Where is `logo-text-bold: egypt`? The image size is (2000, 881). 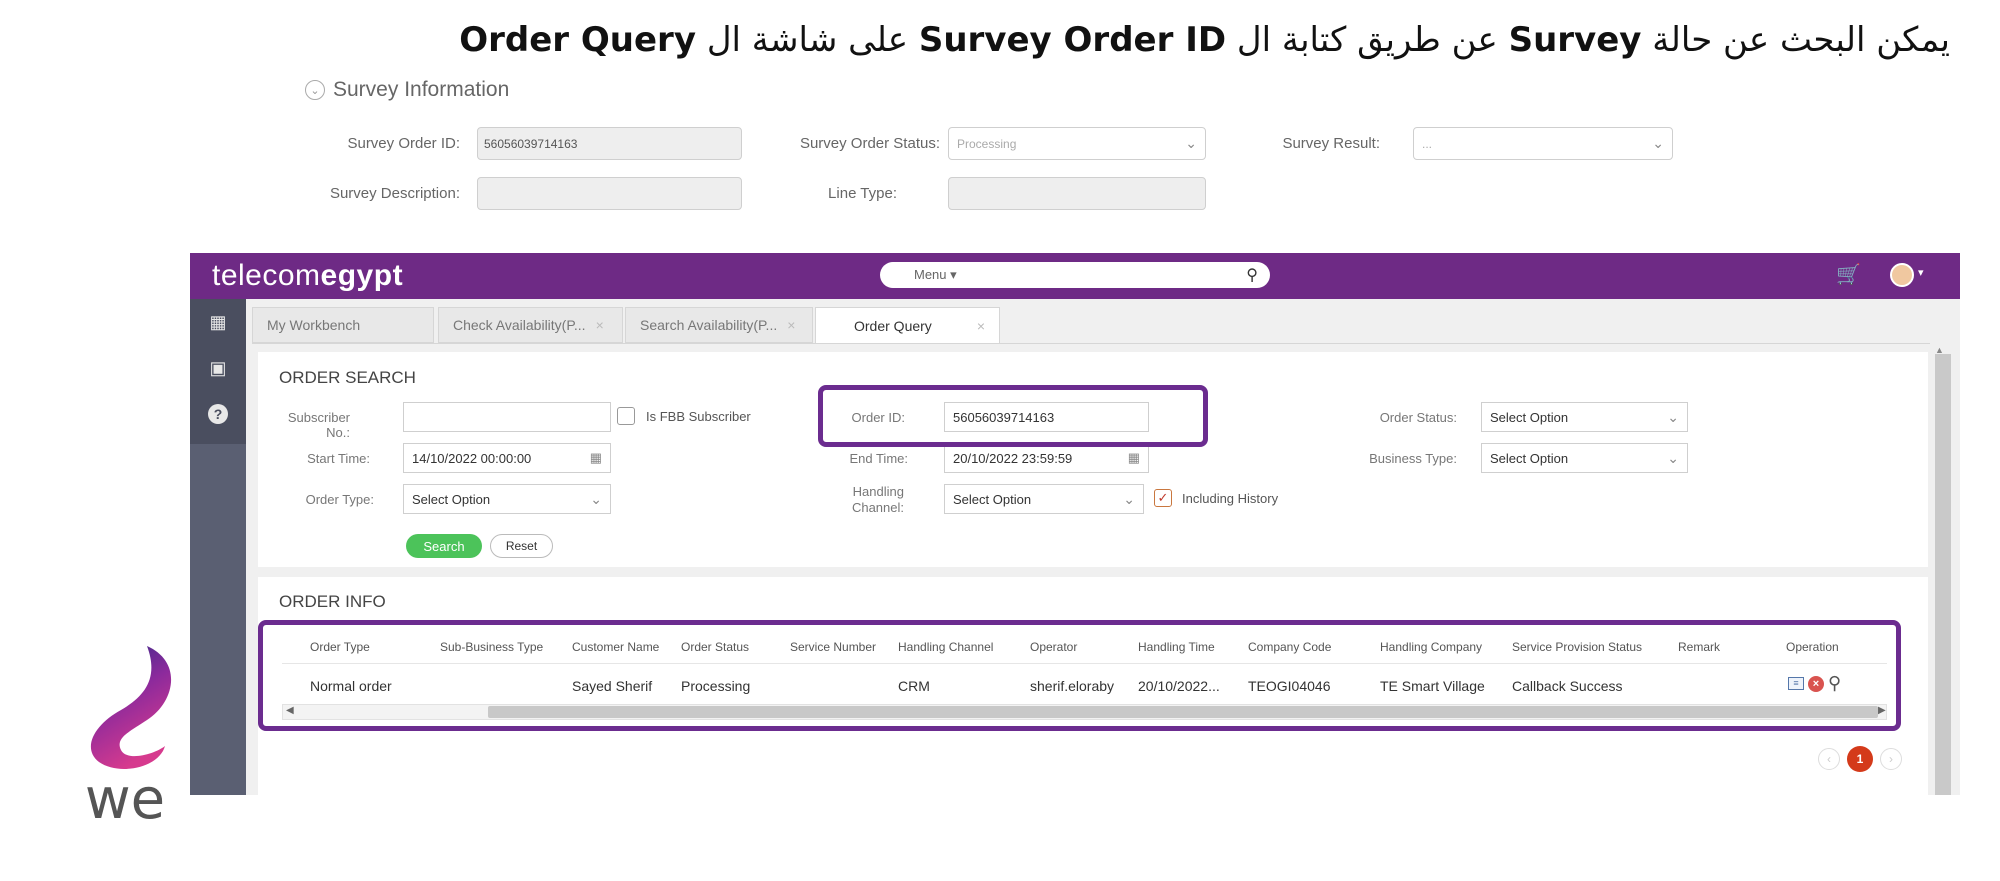
logo-text-bold: egypt is located at coordinates (362, 275).